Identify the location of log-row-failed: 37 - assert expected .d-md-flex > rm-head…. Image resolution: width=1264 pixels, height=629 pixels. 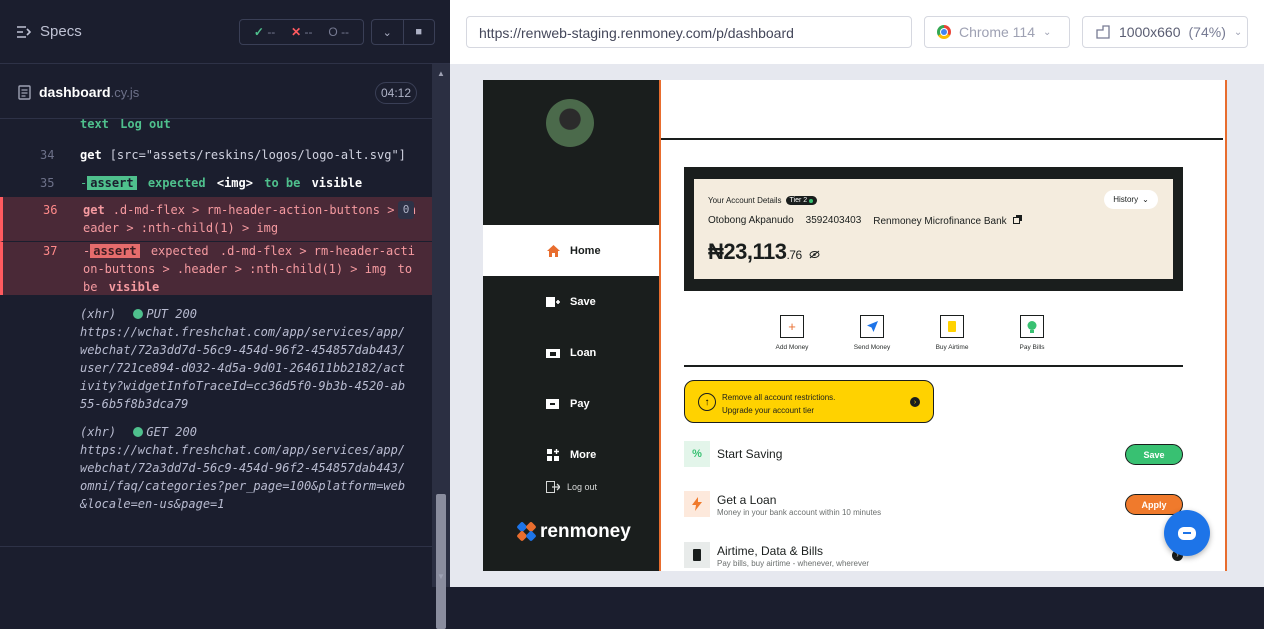
(216, 268).